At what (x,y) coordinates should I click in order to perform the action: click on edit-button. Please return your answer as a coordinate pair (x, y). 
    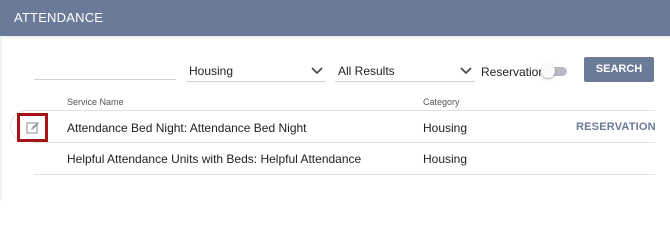
    Looking at the image, I should click on (32, 127).